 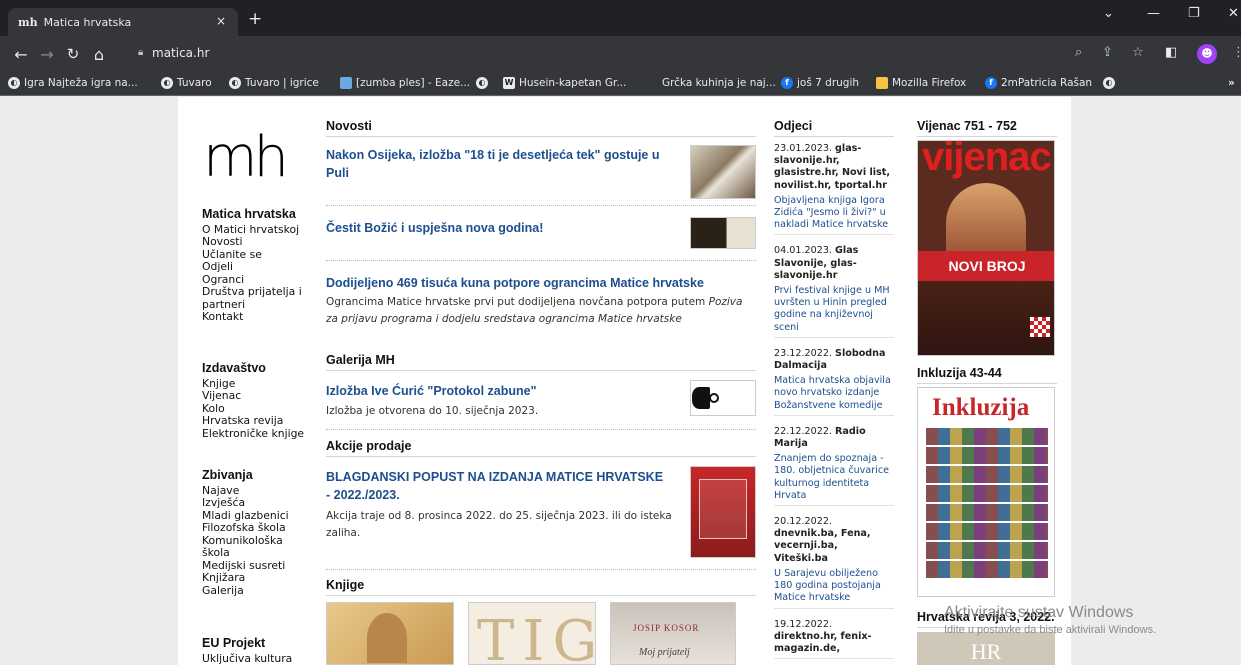 What do you see at coordinates (1171, 52) in the screenshot?
I see `side-panel-icon: ◧` at bounding box center [1171, 52].